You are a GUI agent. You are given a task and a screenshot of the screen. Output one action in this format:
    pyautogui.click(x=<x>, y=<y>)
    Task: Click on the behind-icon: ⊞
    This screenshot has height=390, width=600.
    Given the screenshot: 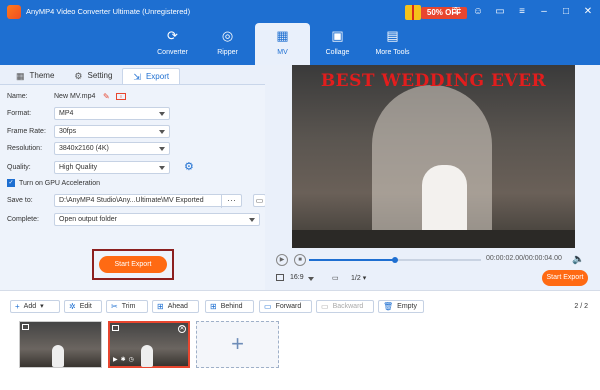 What is the action you would take?
    pyautogui.click(x=213, y=306)
    